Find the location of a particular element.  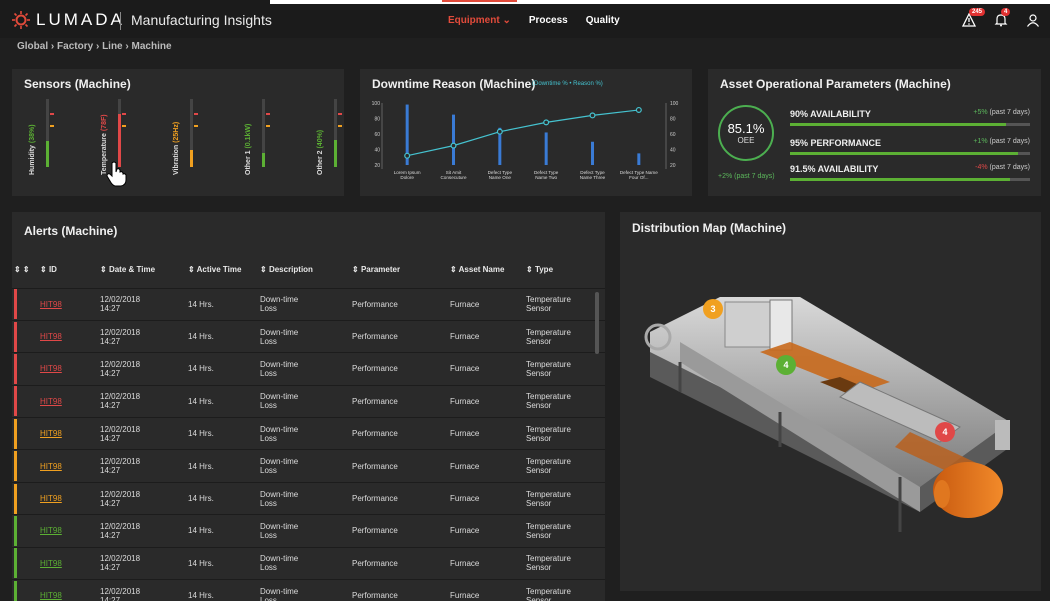

pin-label: 4 is located at coordinates (786, 365).